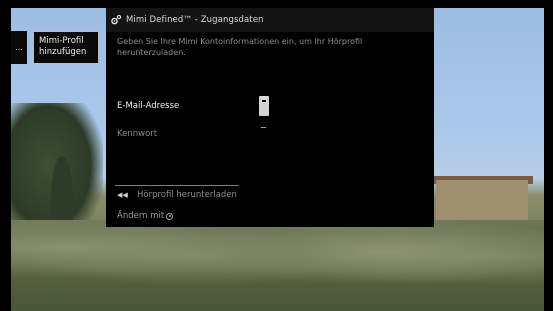  I want to click on change-hint: Ändern mit, so click(145, 216).